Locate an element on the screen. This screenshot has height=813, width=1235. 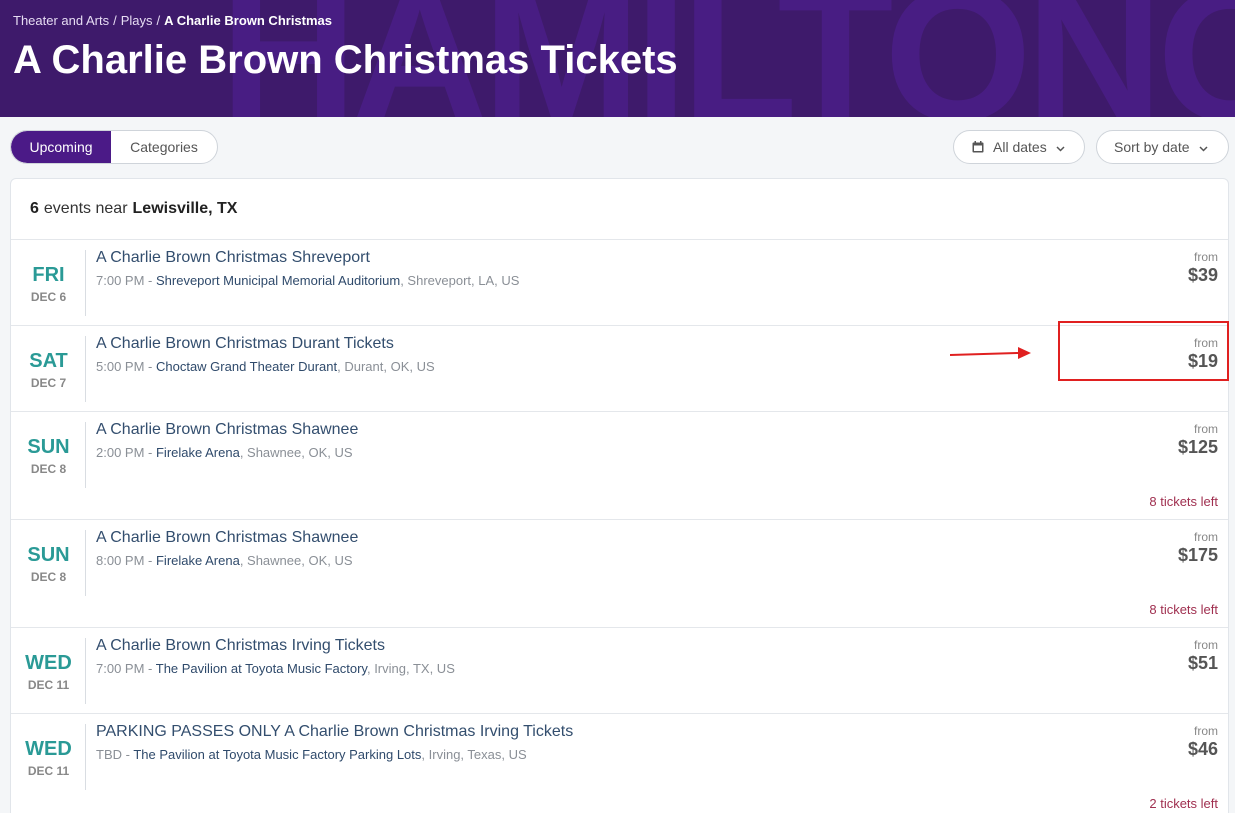
dates-filter-button: All dates is located at coordinates (1019, 147).